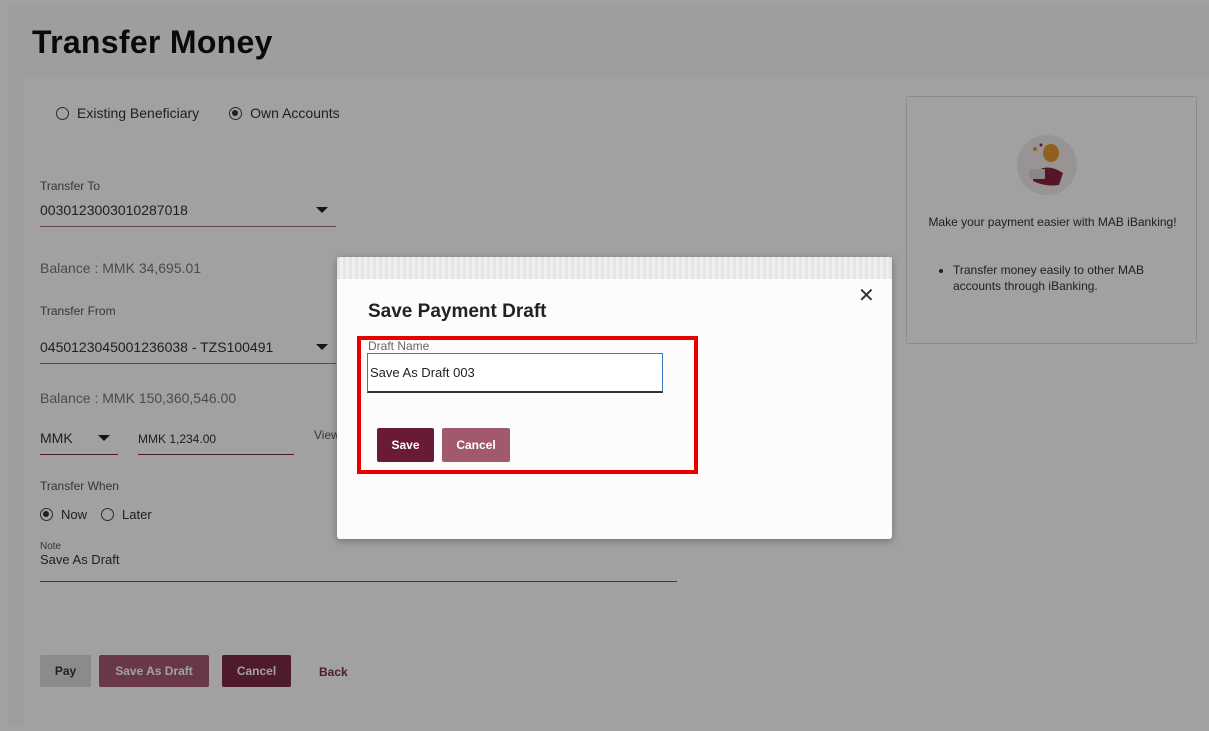  I want to click on save-button: Save, so click(405, 445).